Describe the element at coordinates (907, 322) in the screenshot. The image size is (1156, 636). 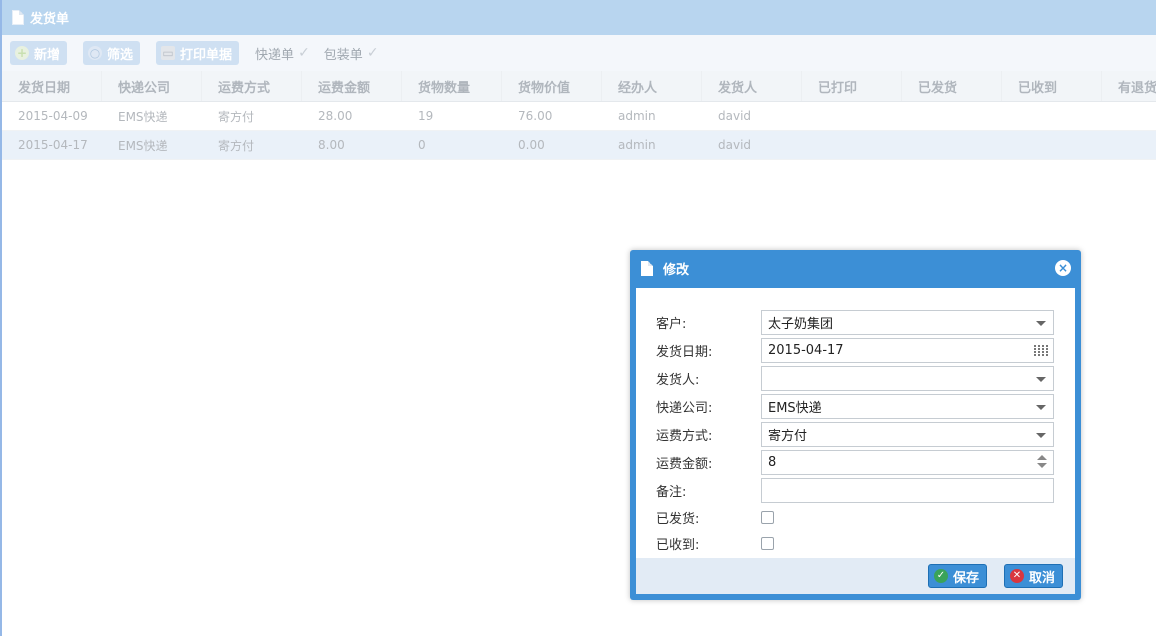
I see `customer-select: 太子奶集团` at that location.